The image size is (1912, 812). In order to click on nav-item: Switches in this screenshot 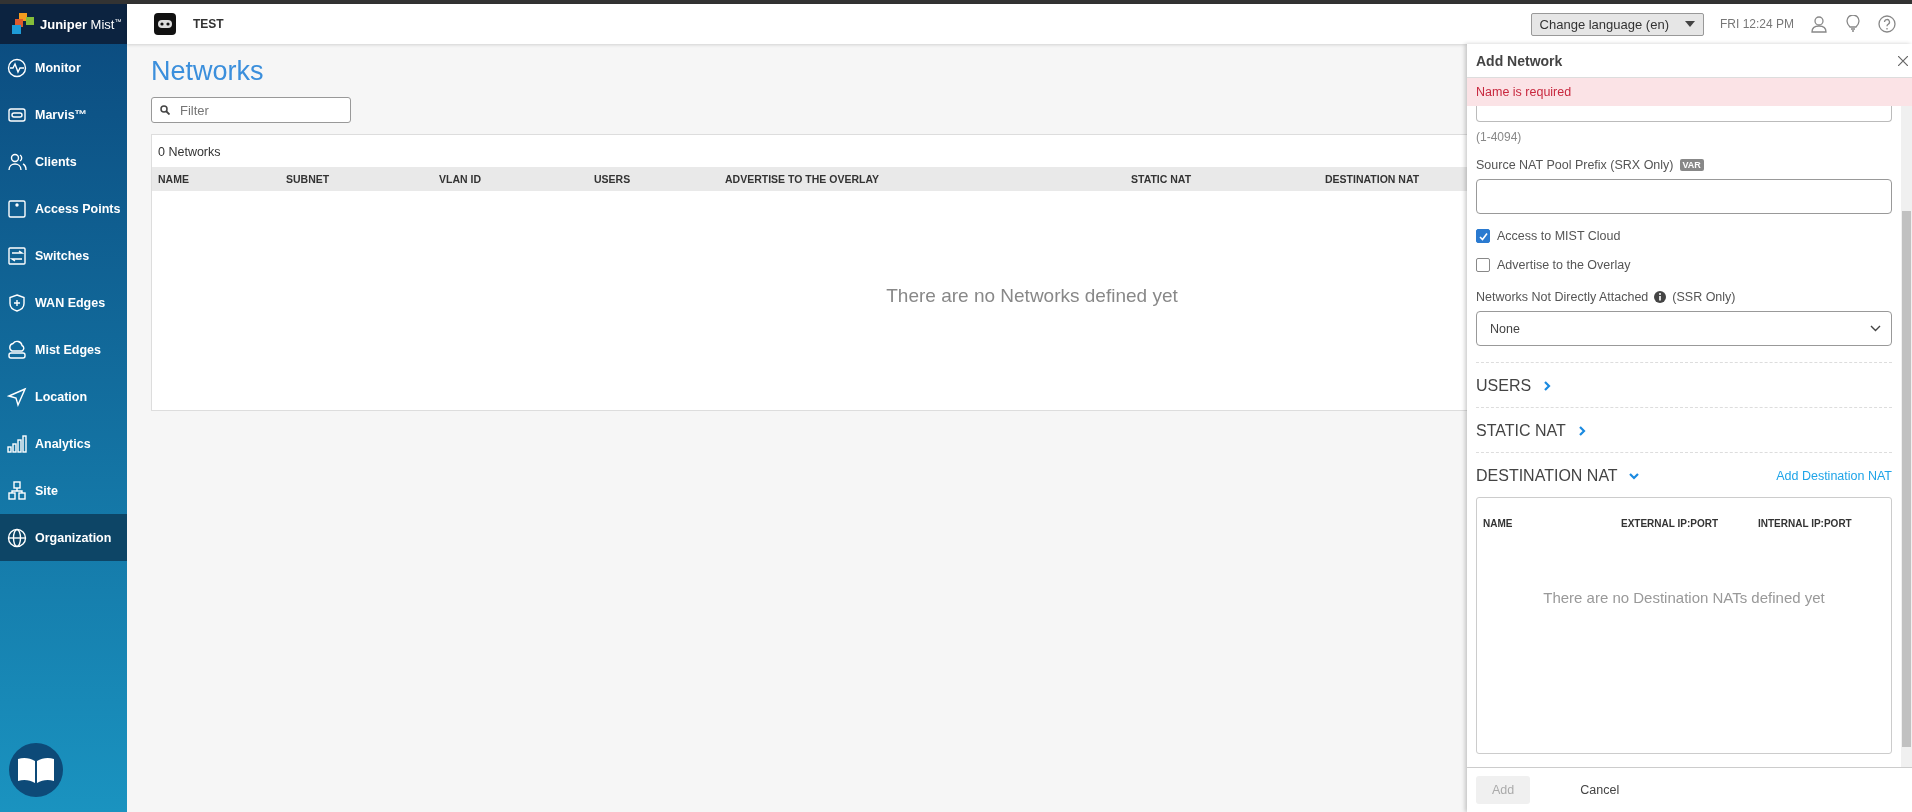, I will do `click(63, 255)`.